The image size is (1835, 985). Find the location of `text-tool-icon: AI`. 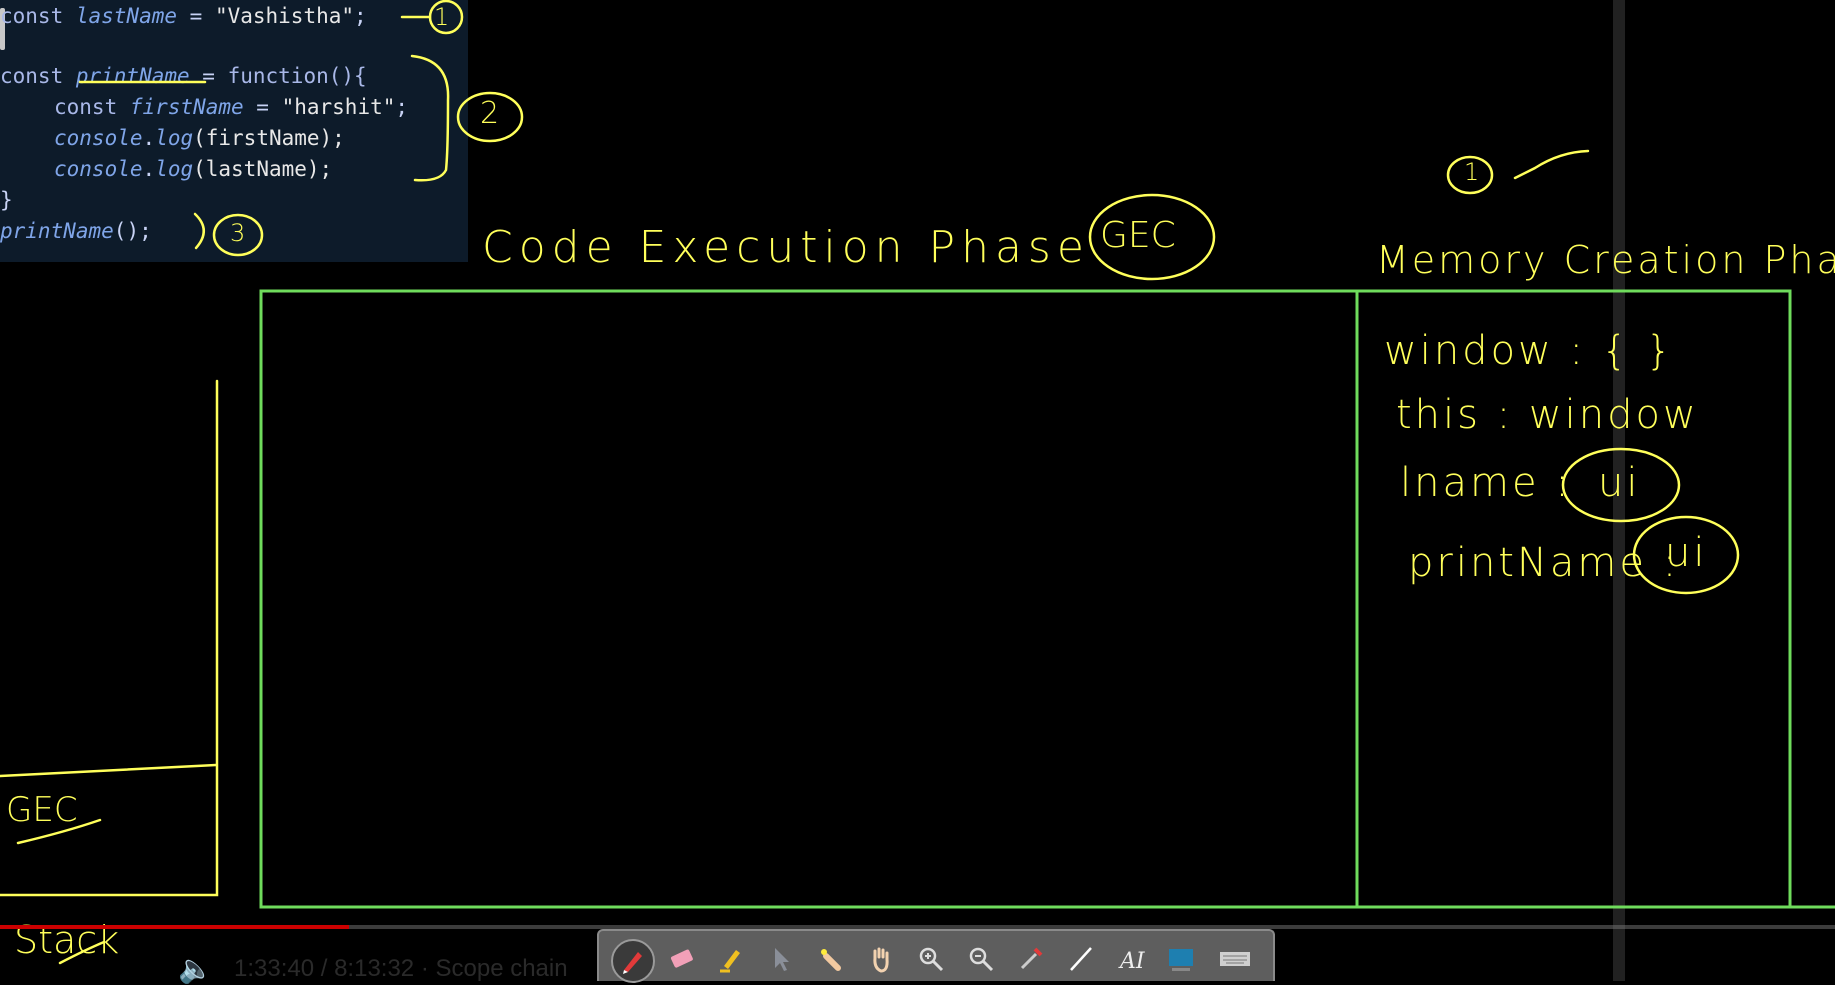

text-tool-icon: AI is located at coordinates (1131, 959).